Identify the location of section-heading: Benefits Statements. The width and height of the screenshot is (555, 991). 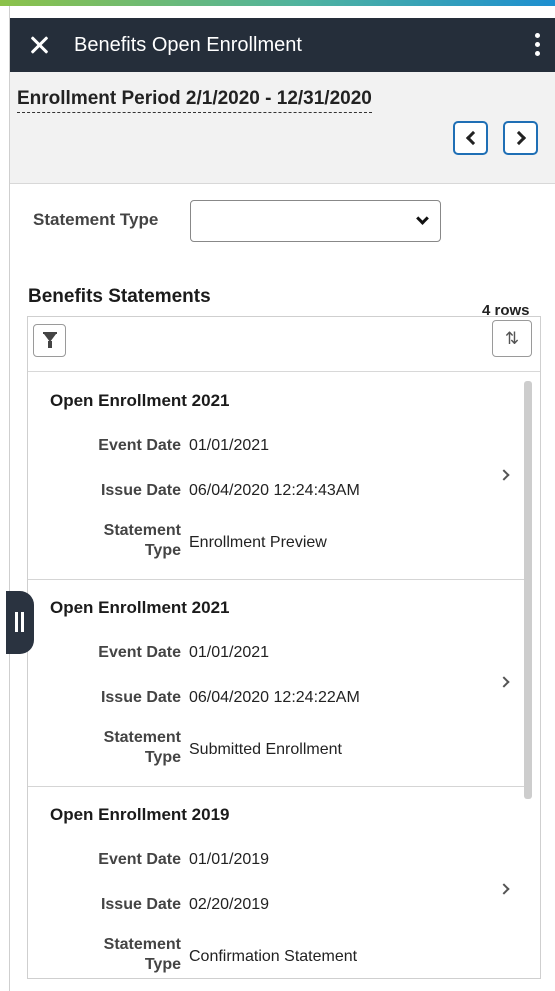
(119, 296).